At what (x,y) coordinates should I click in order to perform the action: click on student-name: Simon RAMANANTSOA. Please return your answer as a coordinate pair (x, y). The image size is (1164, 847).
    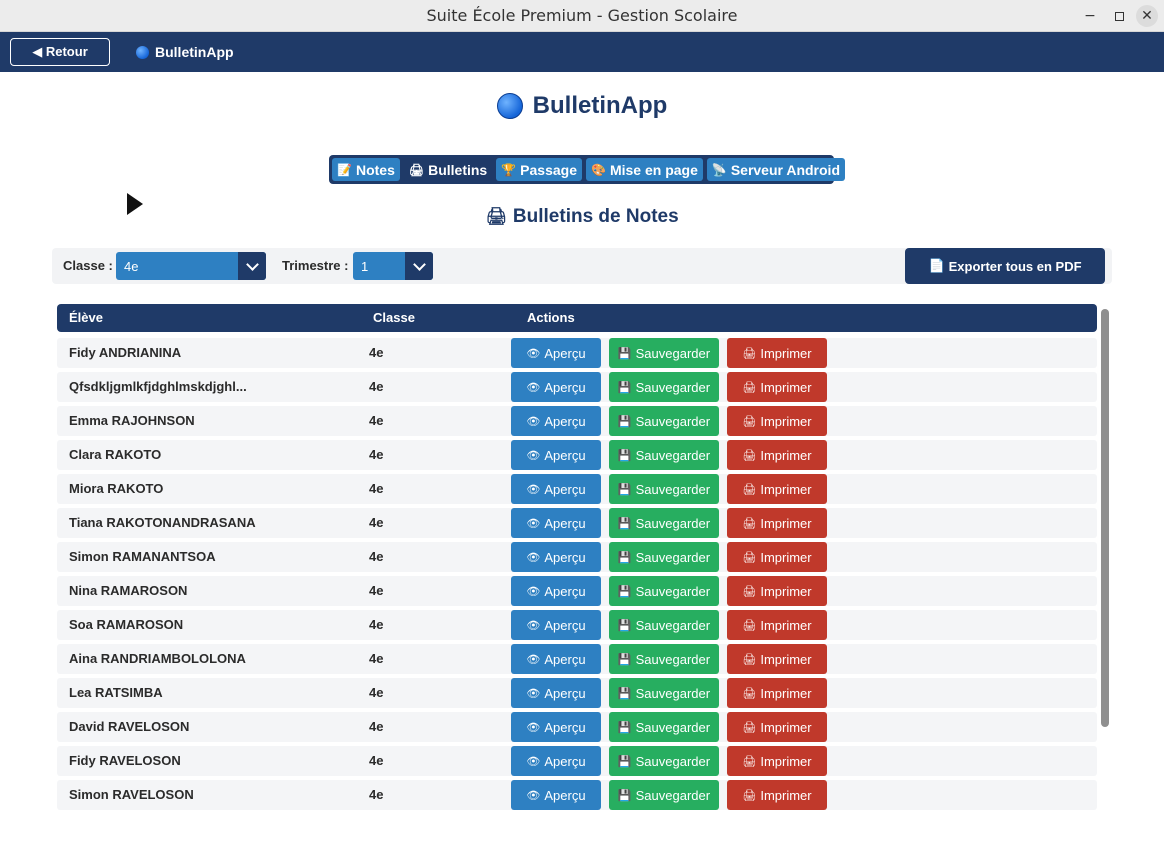
    Looking at the image, I should click on (142, 556).